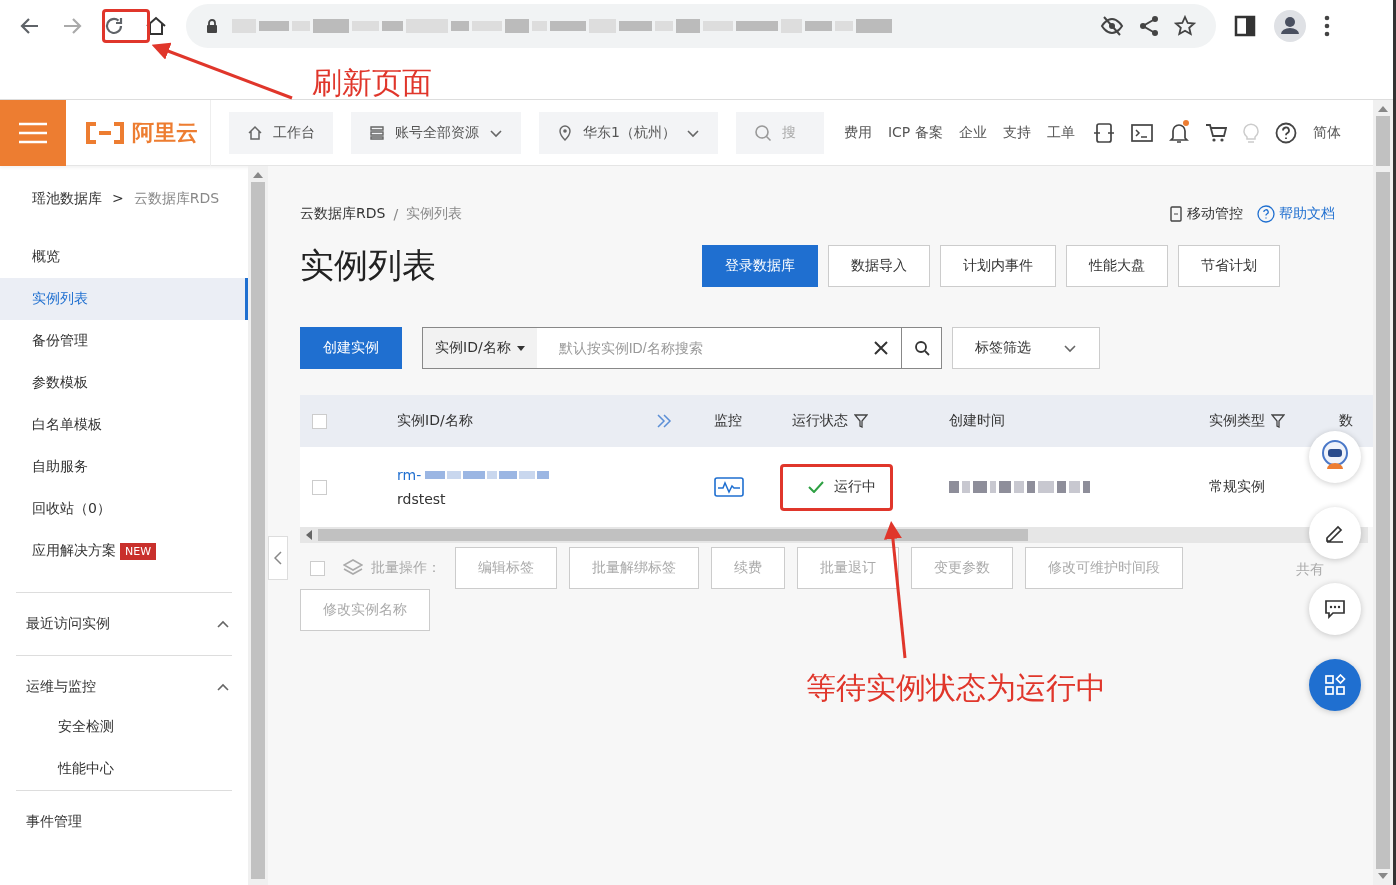 This screenshot has height=885, width=1396. I want to click on sidebar-item: 白名单模板, so click(124, 425).